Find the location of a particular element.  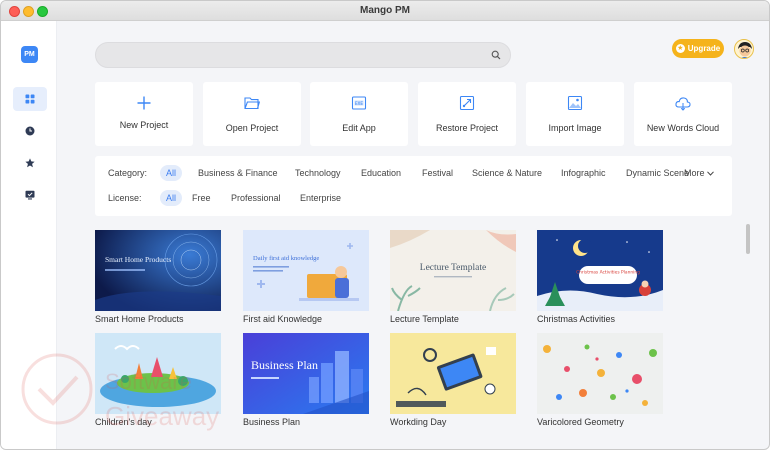

chevron-down-icon is located at coordinates (710, 173).